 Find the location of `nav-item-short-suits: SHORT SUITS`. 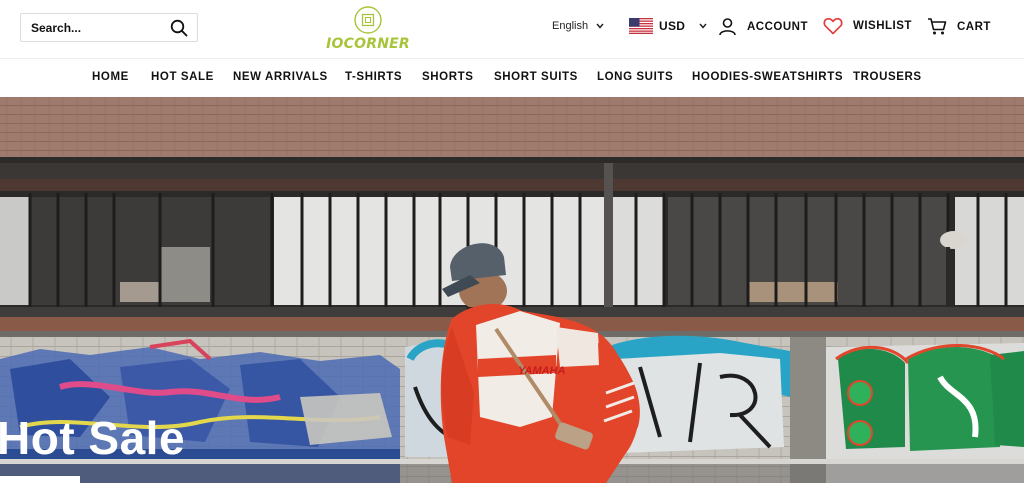

nav-item-short-suits: SHORT SUITS is located at coordinates (536, 77).